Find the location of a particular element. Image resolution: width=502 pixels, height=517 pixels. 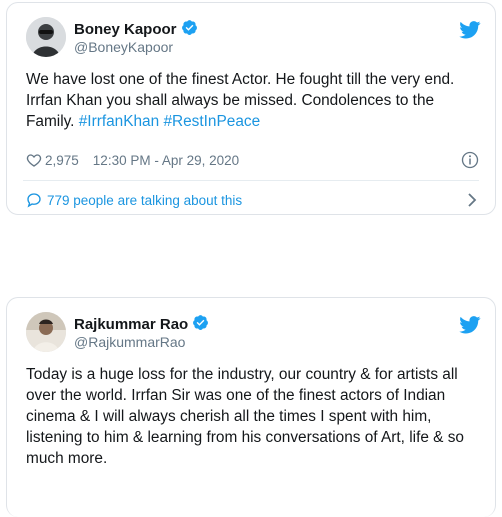

hashtag-link: #RestInPeace is located at coordinates (211, 121).